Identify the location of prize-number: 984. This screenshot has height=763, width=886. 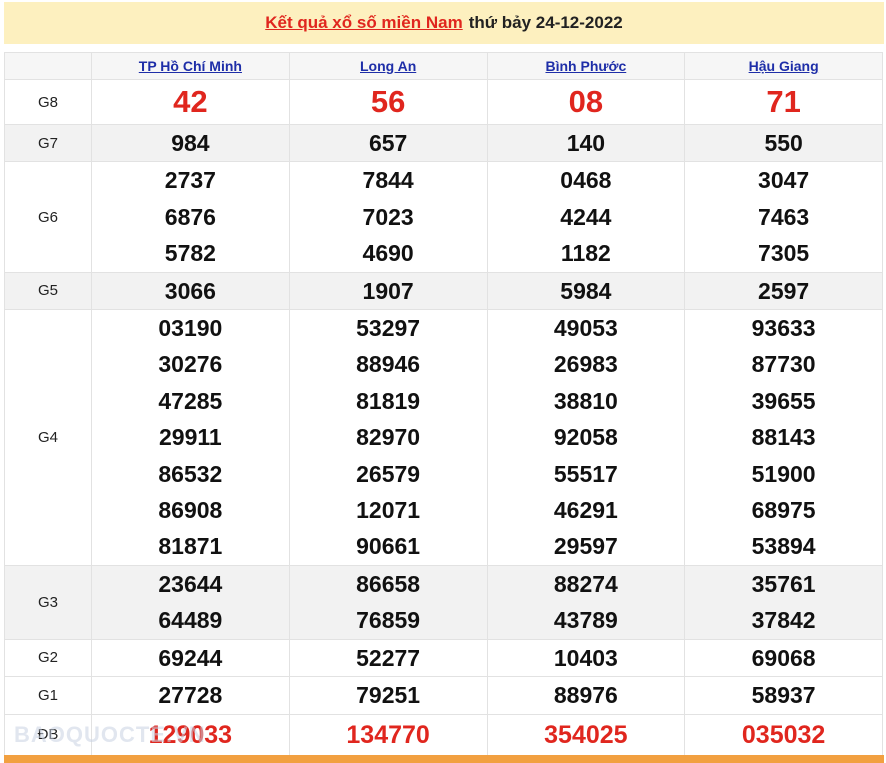
(190, 143).